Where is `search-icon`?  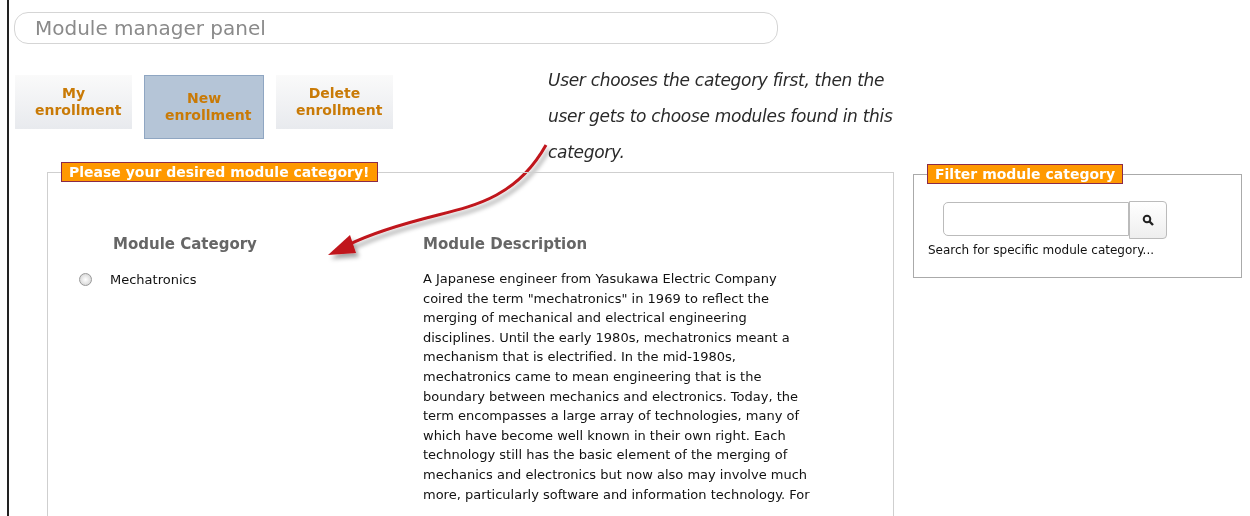 search-icon is located at coordinates (1148, 220).